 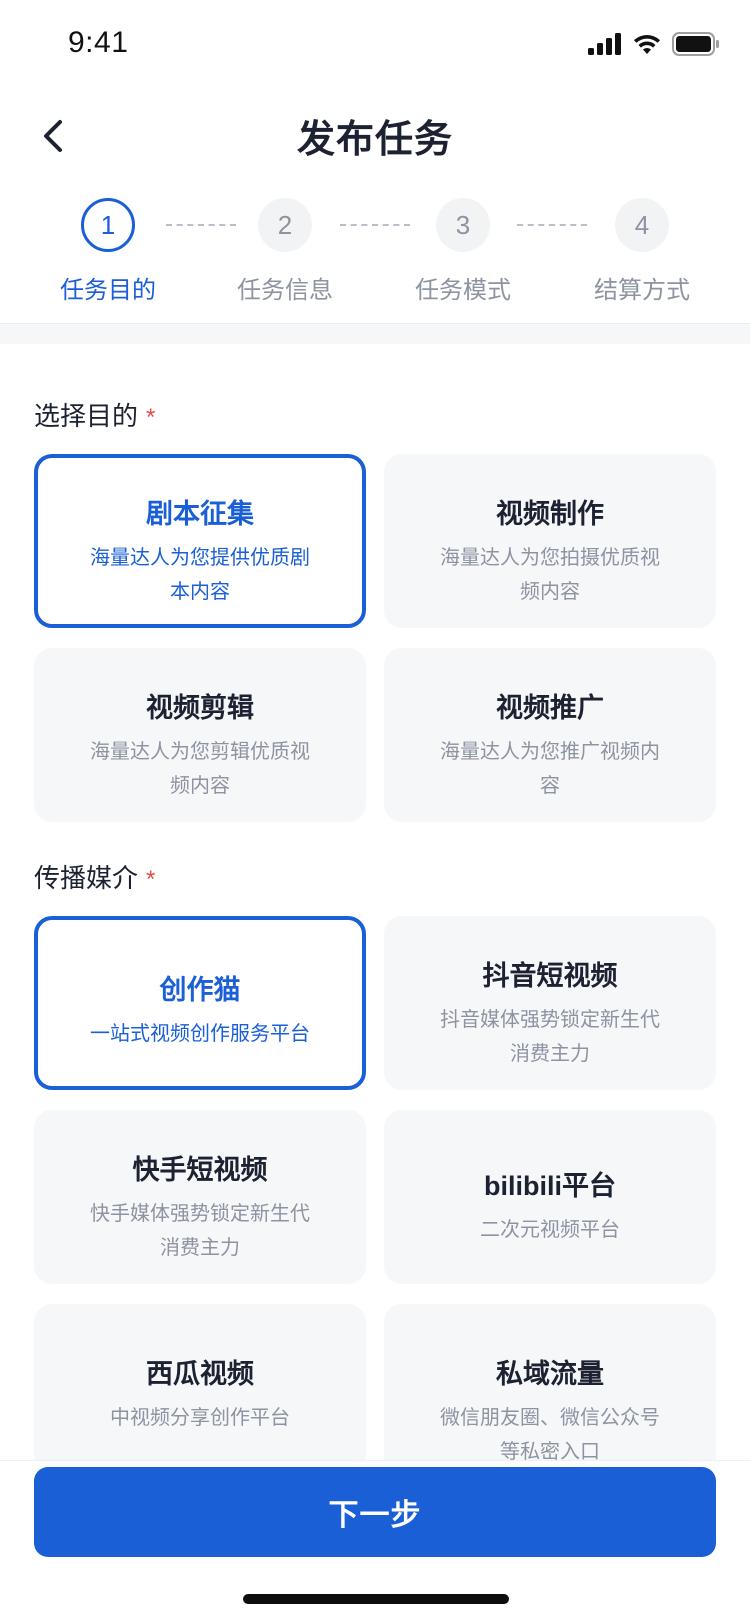 I want to click on step-number: 4, so click(x=642, y=225).